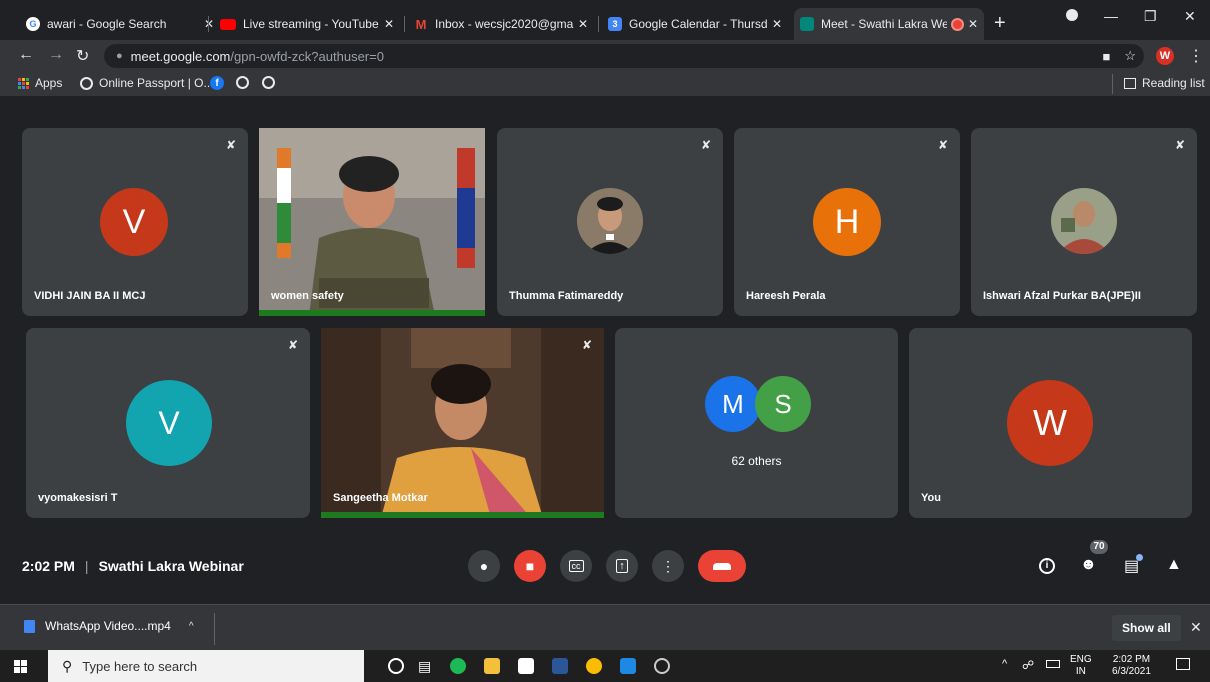 The height and width of the screenshot is (682, 1210). I want to click on others-tile: M S 62 others, so click(756, 423).